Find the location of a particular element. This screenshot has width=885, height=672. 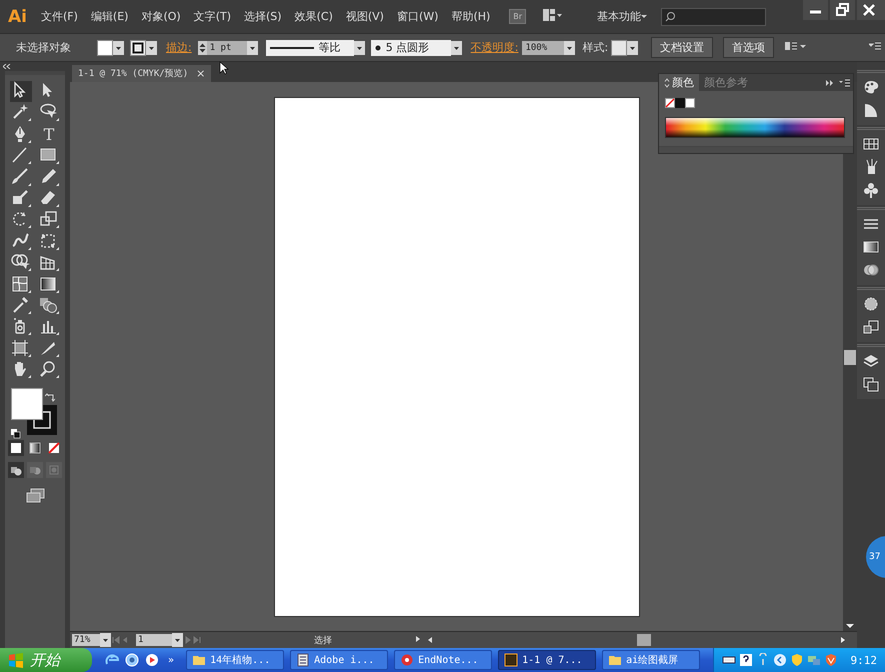

default-colors-icon is located at coordinates (16, 434).